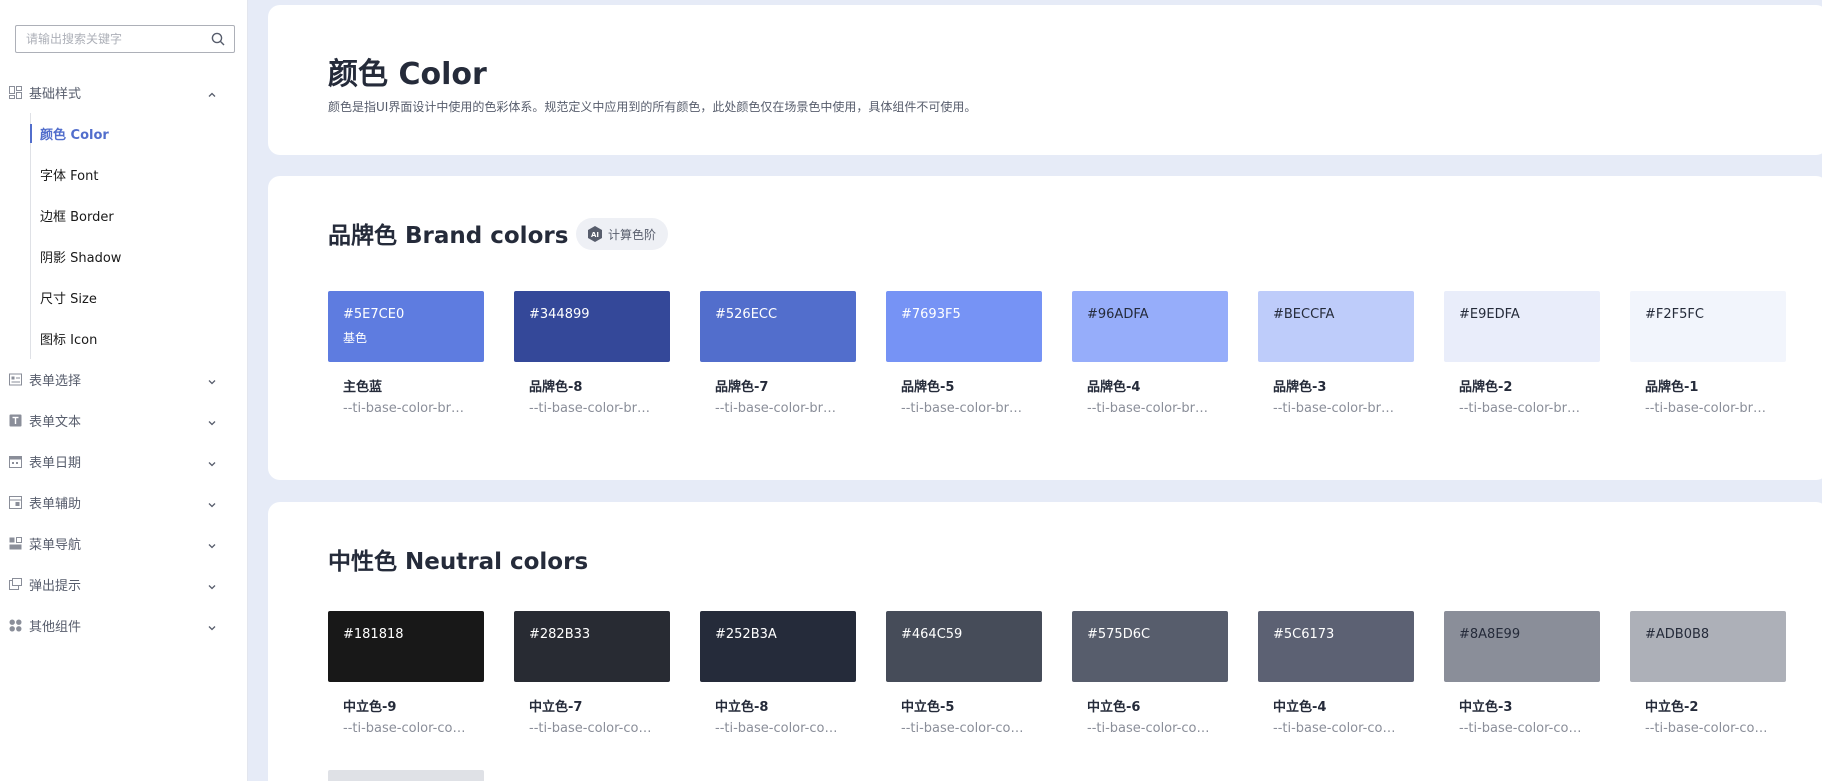  Describe the element at coordinates (1708, 326) in the screenshot. I see `color-chip: #F2F5FC` at that location.